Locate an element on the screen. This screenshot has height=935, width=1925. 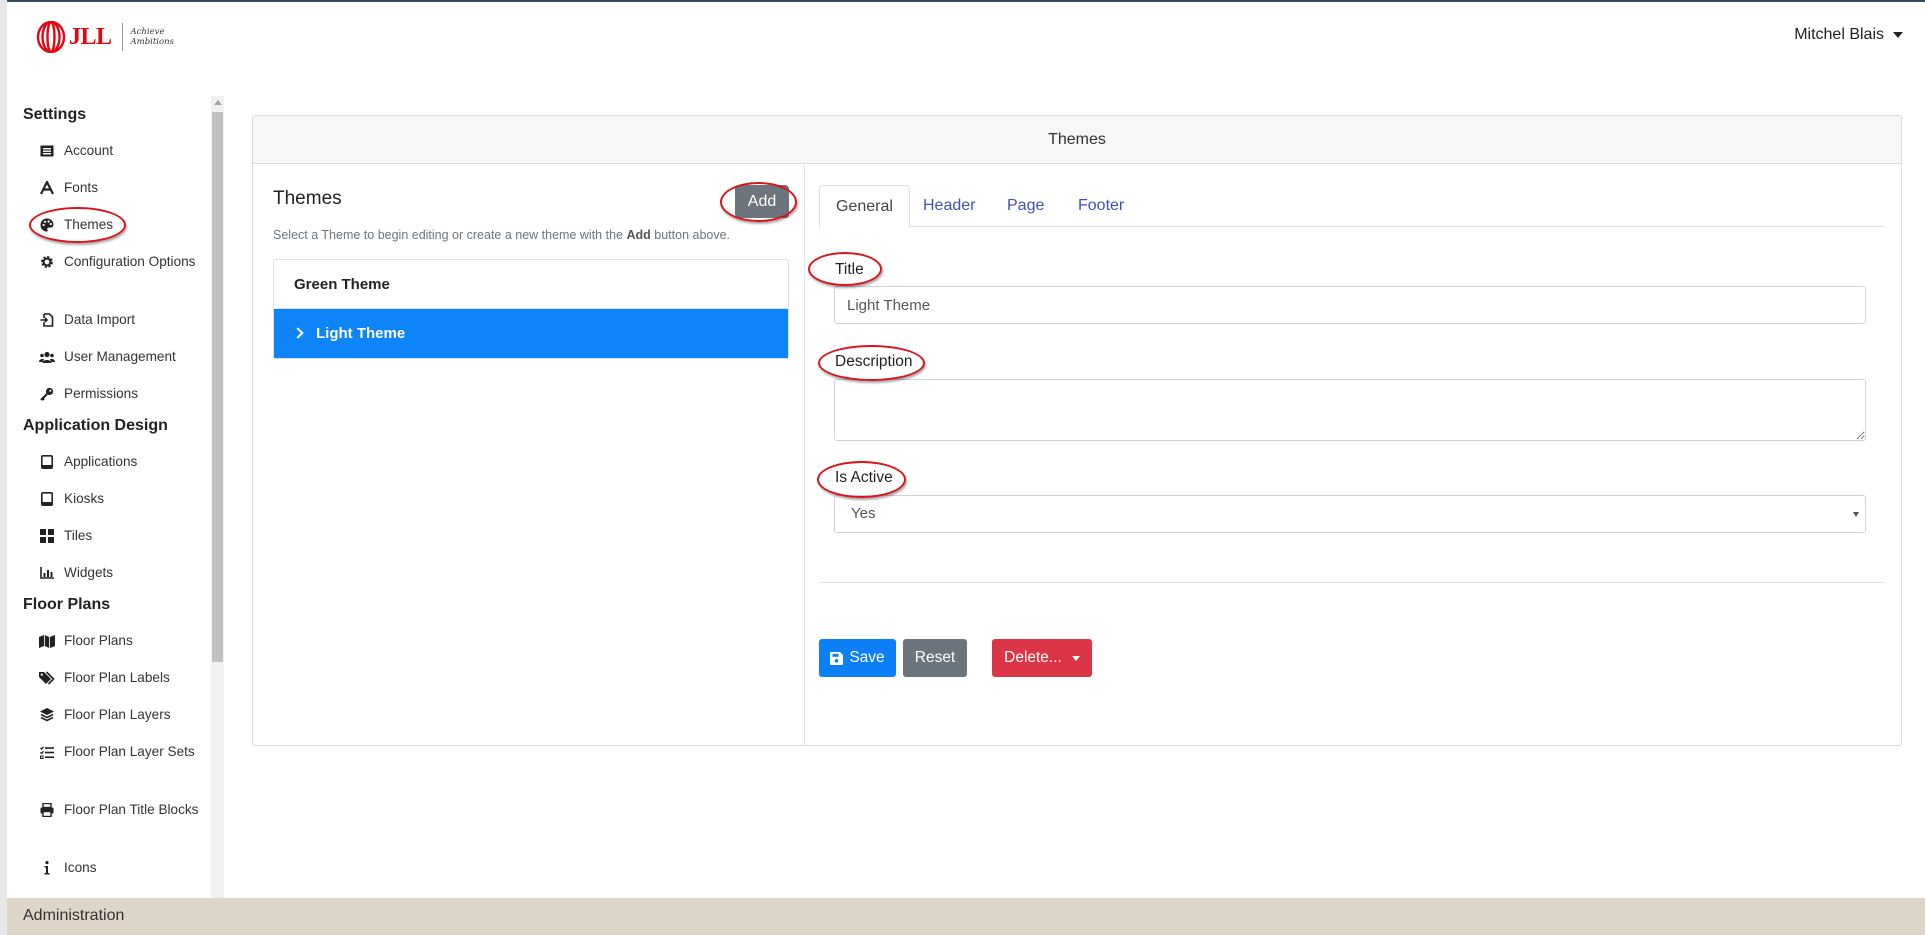
logo-tagline: Achieve Ambitions is located at coordinates (152, 37).